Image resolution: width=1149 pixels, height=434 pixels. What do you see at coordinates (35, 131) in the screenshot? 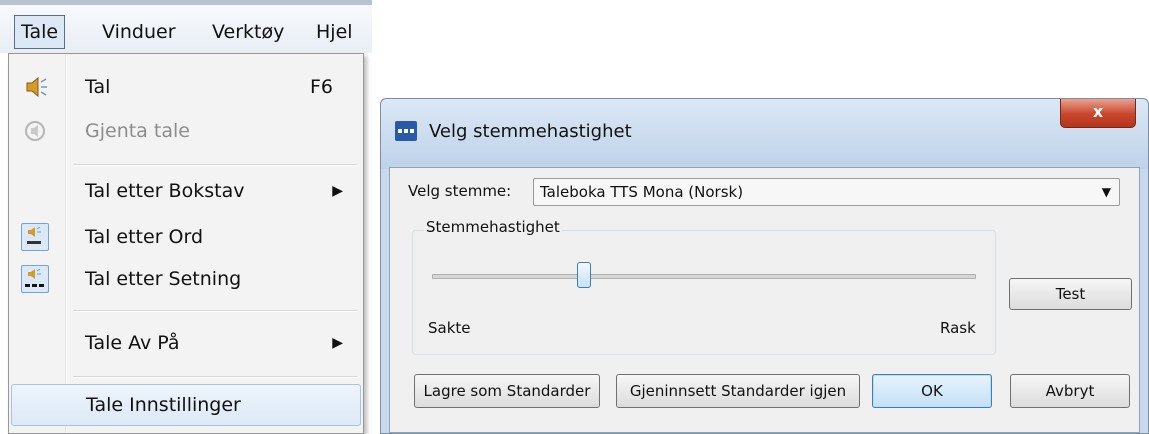
I see `repeat-speech-icon` at bounding box center [35, 131].